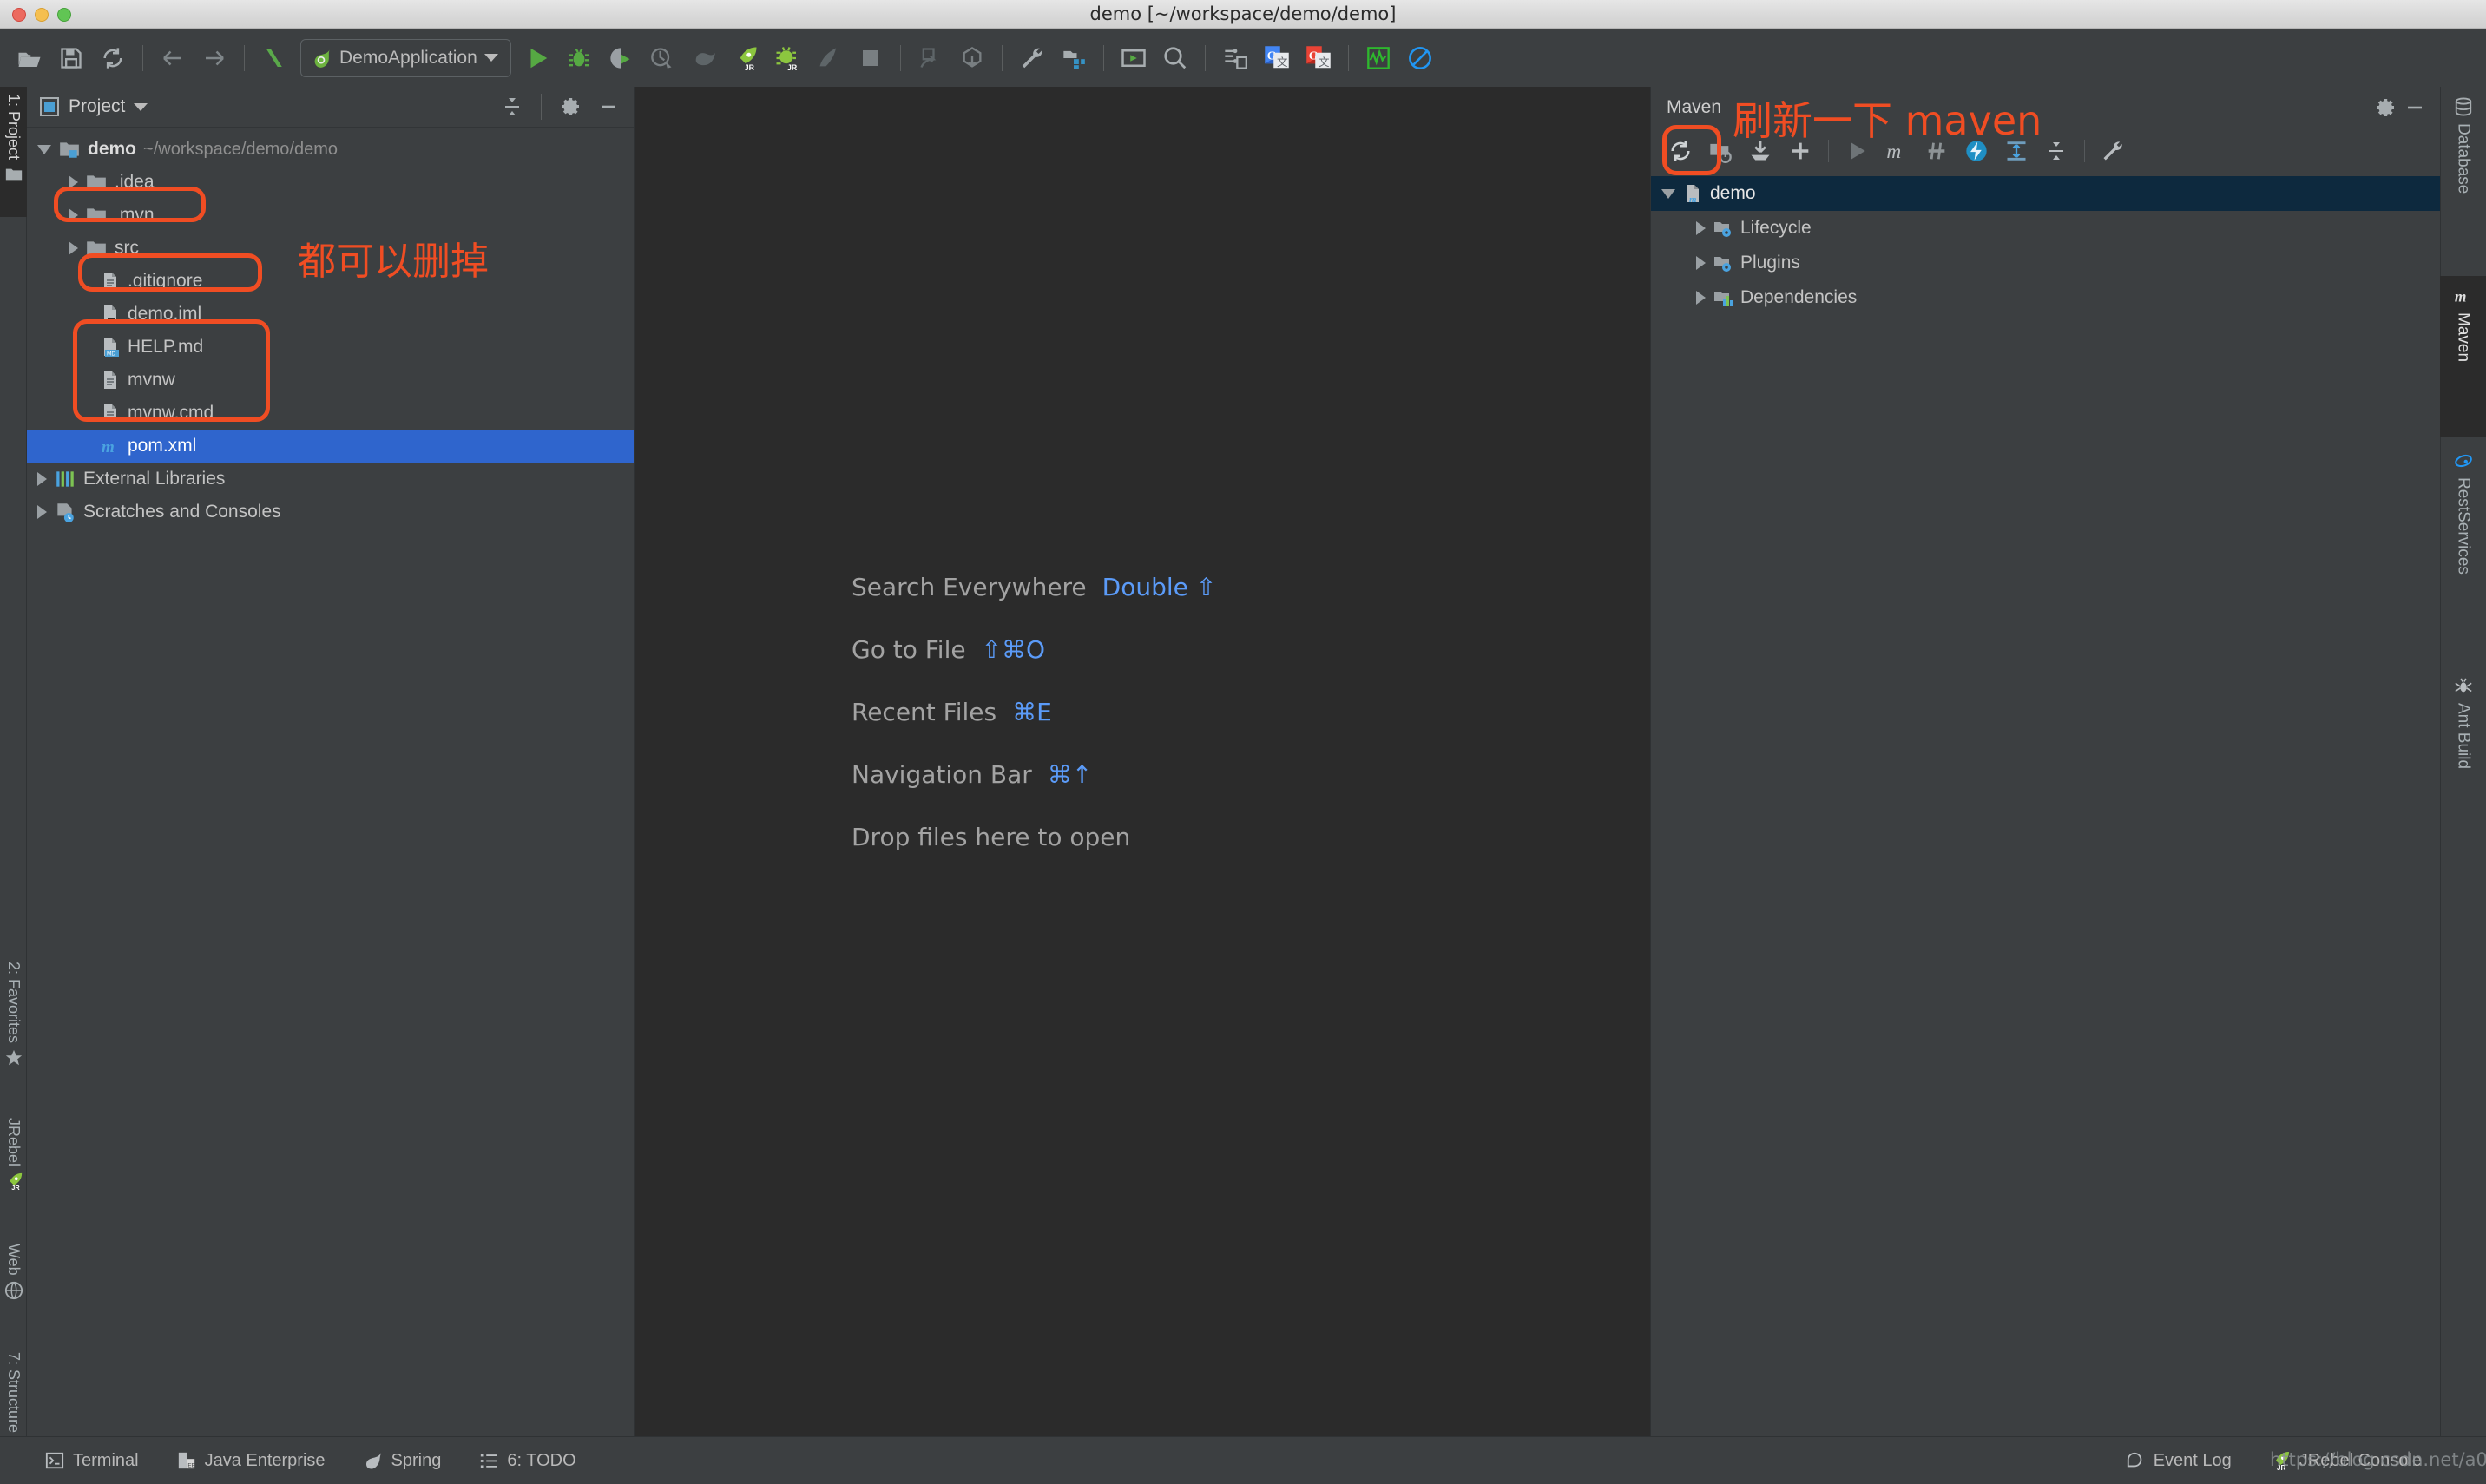  I want to click on maven-pom-icon: m, so click(110, 446).